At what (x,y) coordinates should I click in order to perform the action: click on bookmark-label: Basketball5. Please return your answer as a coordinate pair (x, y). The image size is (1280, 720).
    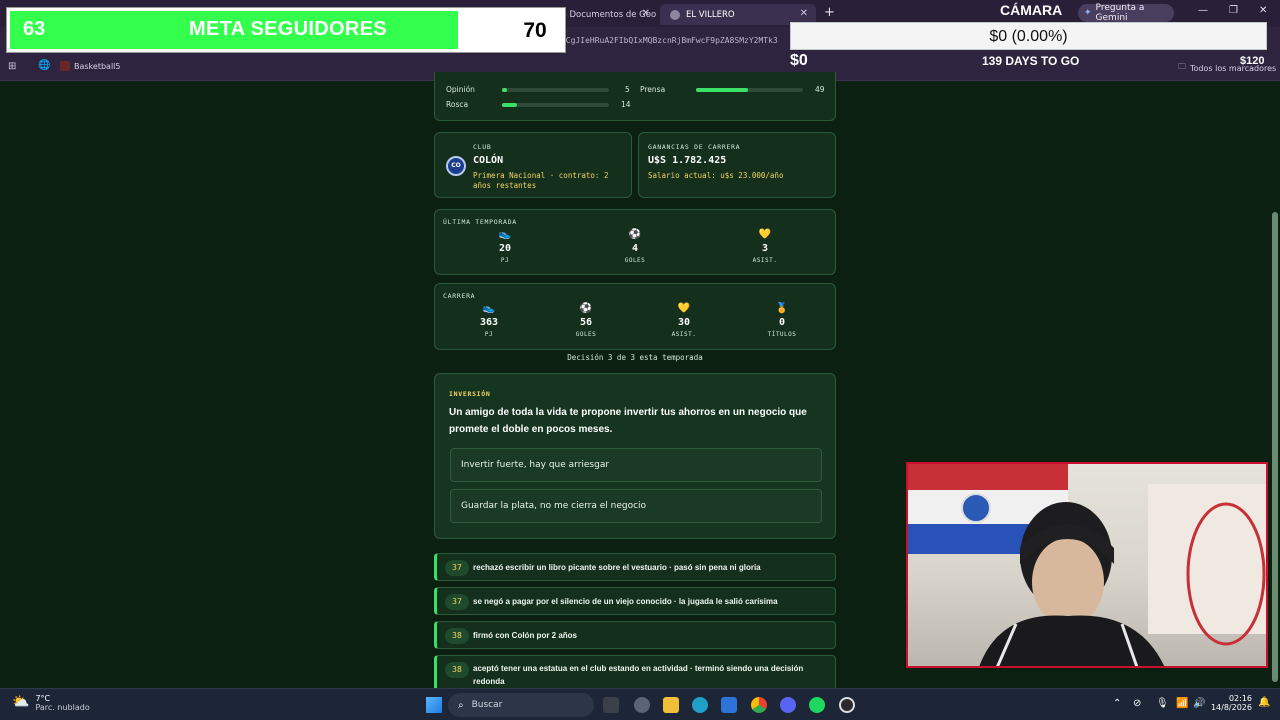
    Looking at the image, I should click on (97, 66).